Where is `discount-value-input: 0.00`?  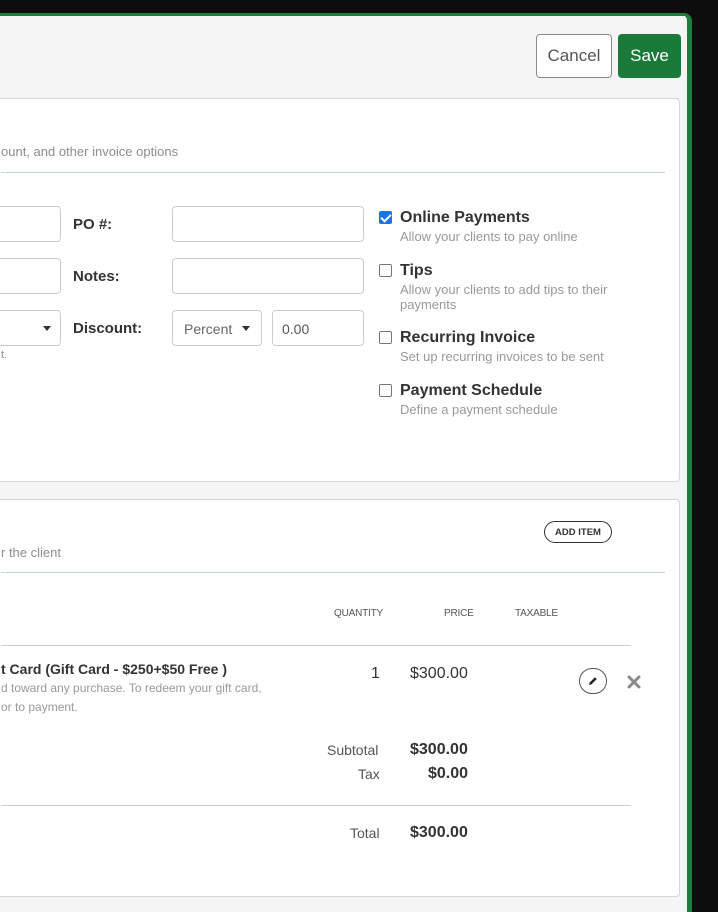 discount-value-input: 0.00 is located at coordinates (318, 328).